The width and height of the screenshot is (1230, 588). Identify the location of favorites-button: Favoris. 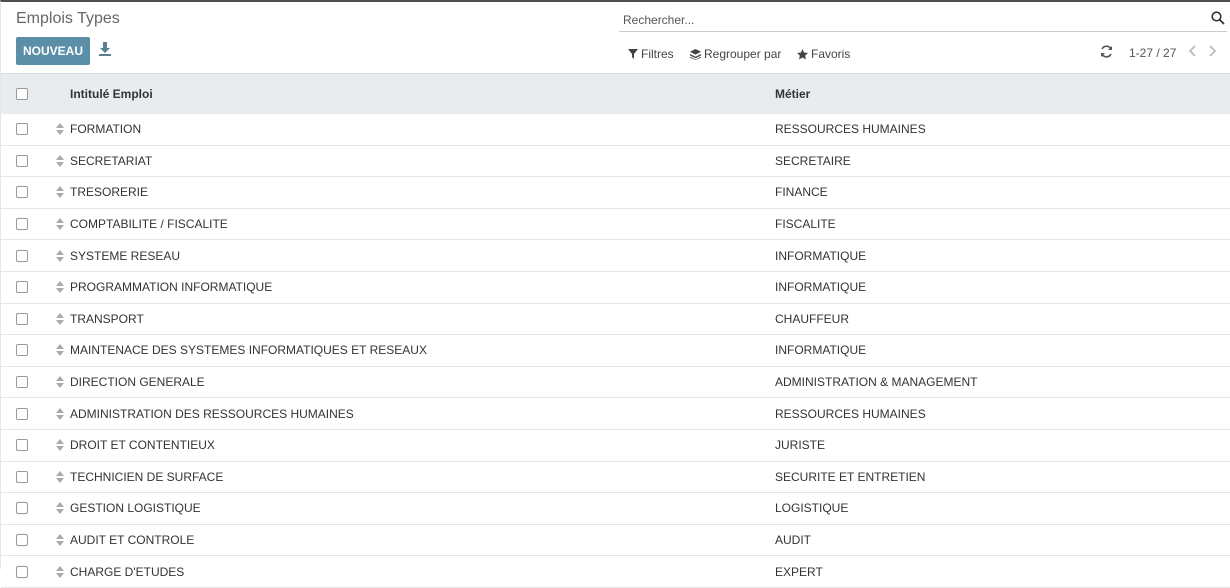
(823, 54).